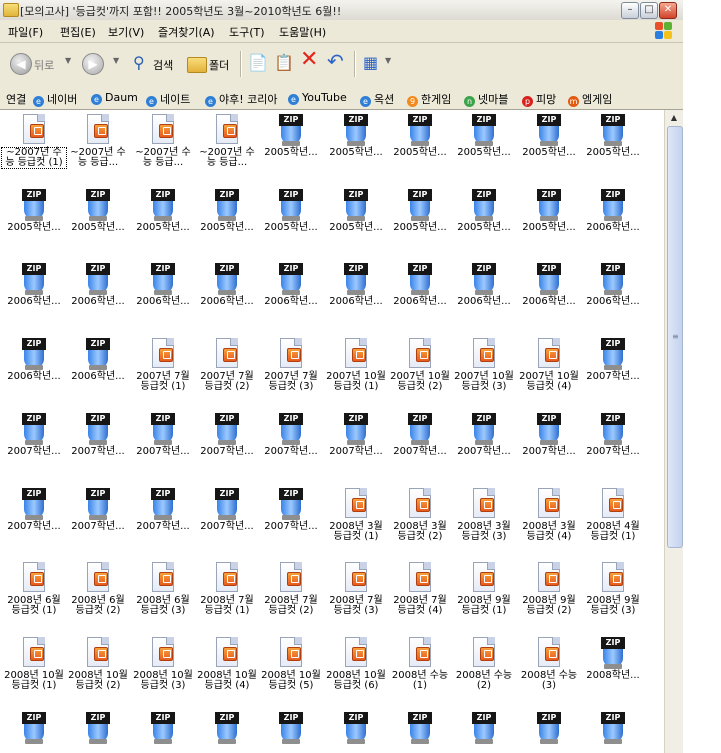  What do you see at coordinates (317, 98) in the screenshot?
I see `link-youtube: e YouTube` at bounding box center [317, 98].